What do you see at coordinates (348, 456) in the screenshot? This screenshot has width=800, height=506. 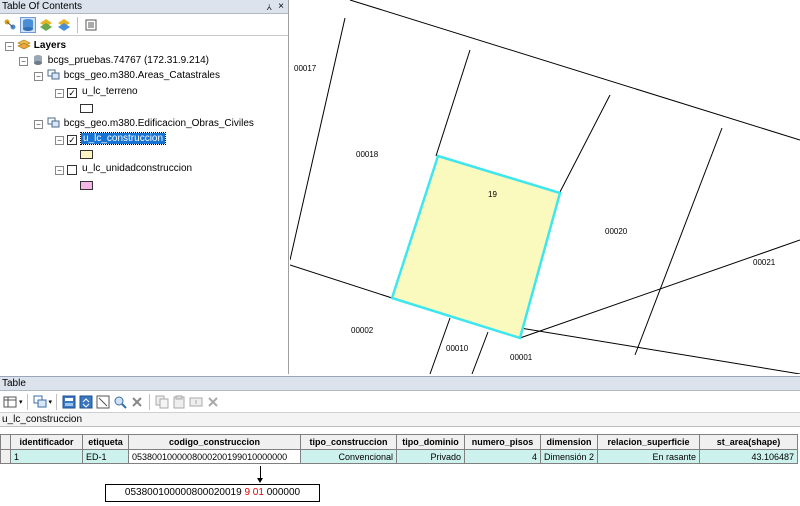 I see `table-cell: Convencional` at bounding box center [348, 456].